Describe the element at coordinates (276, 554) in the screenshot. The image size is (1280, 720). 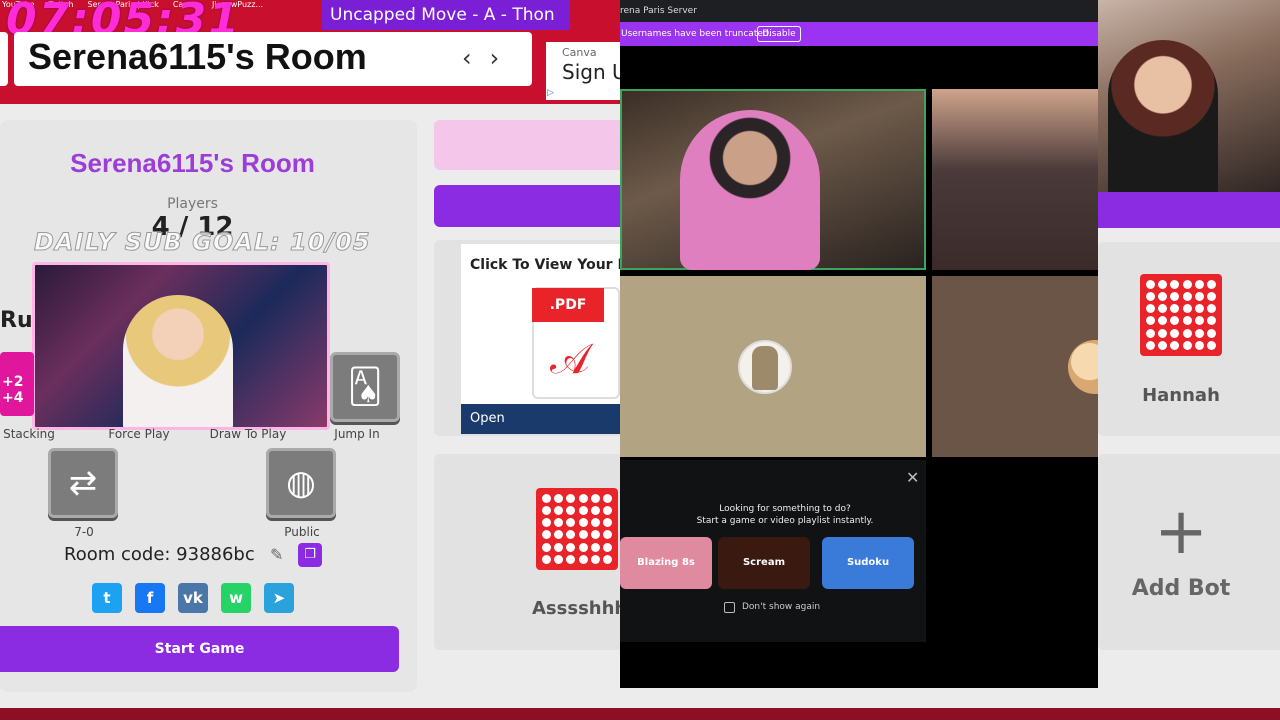
I see `edit-icon: ✎` at that location.